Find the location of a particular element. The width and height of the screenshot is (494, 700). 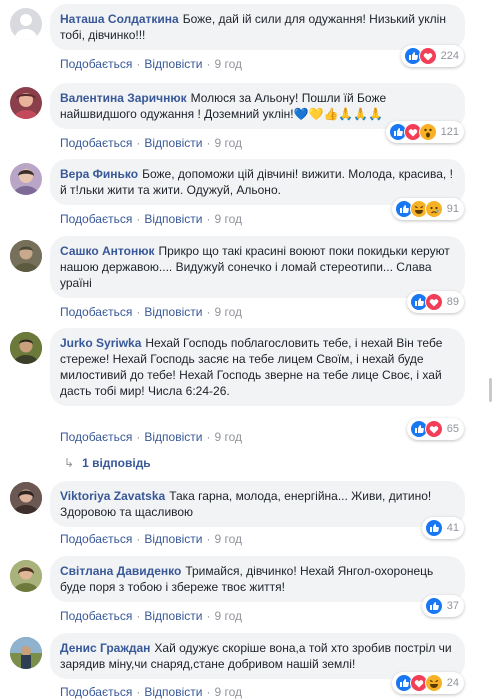

reactions-summary: 41 is located at coordinates (442, 528).